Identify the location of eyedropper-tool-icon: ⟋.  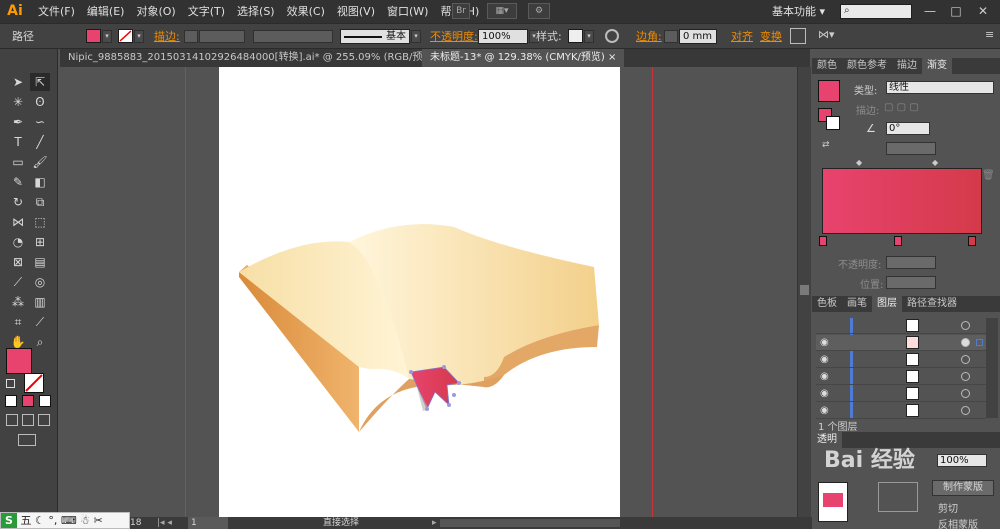
(18, 282).